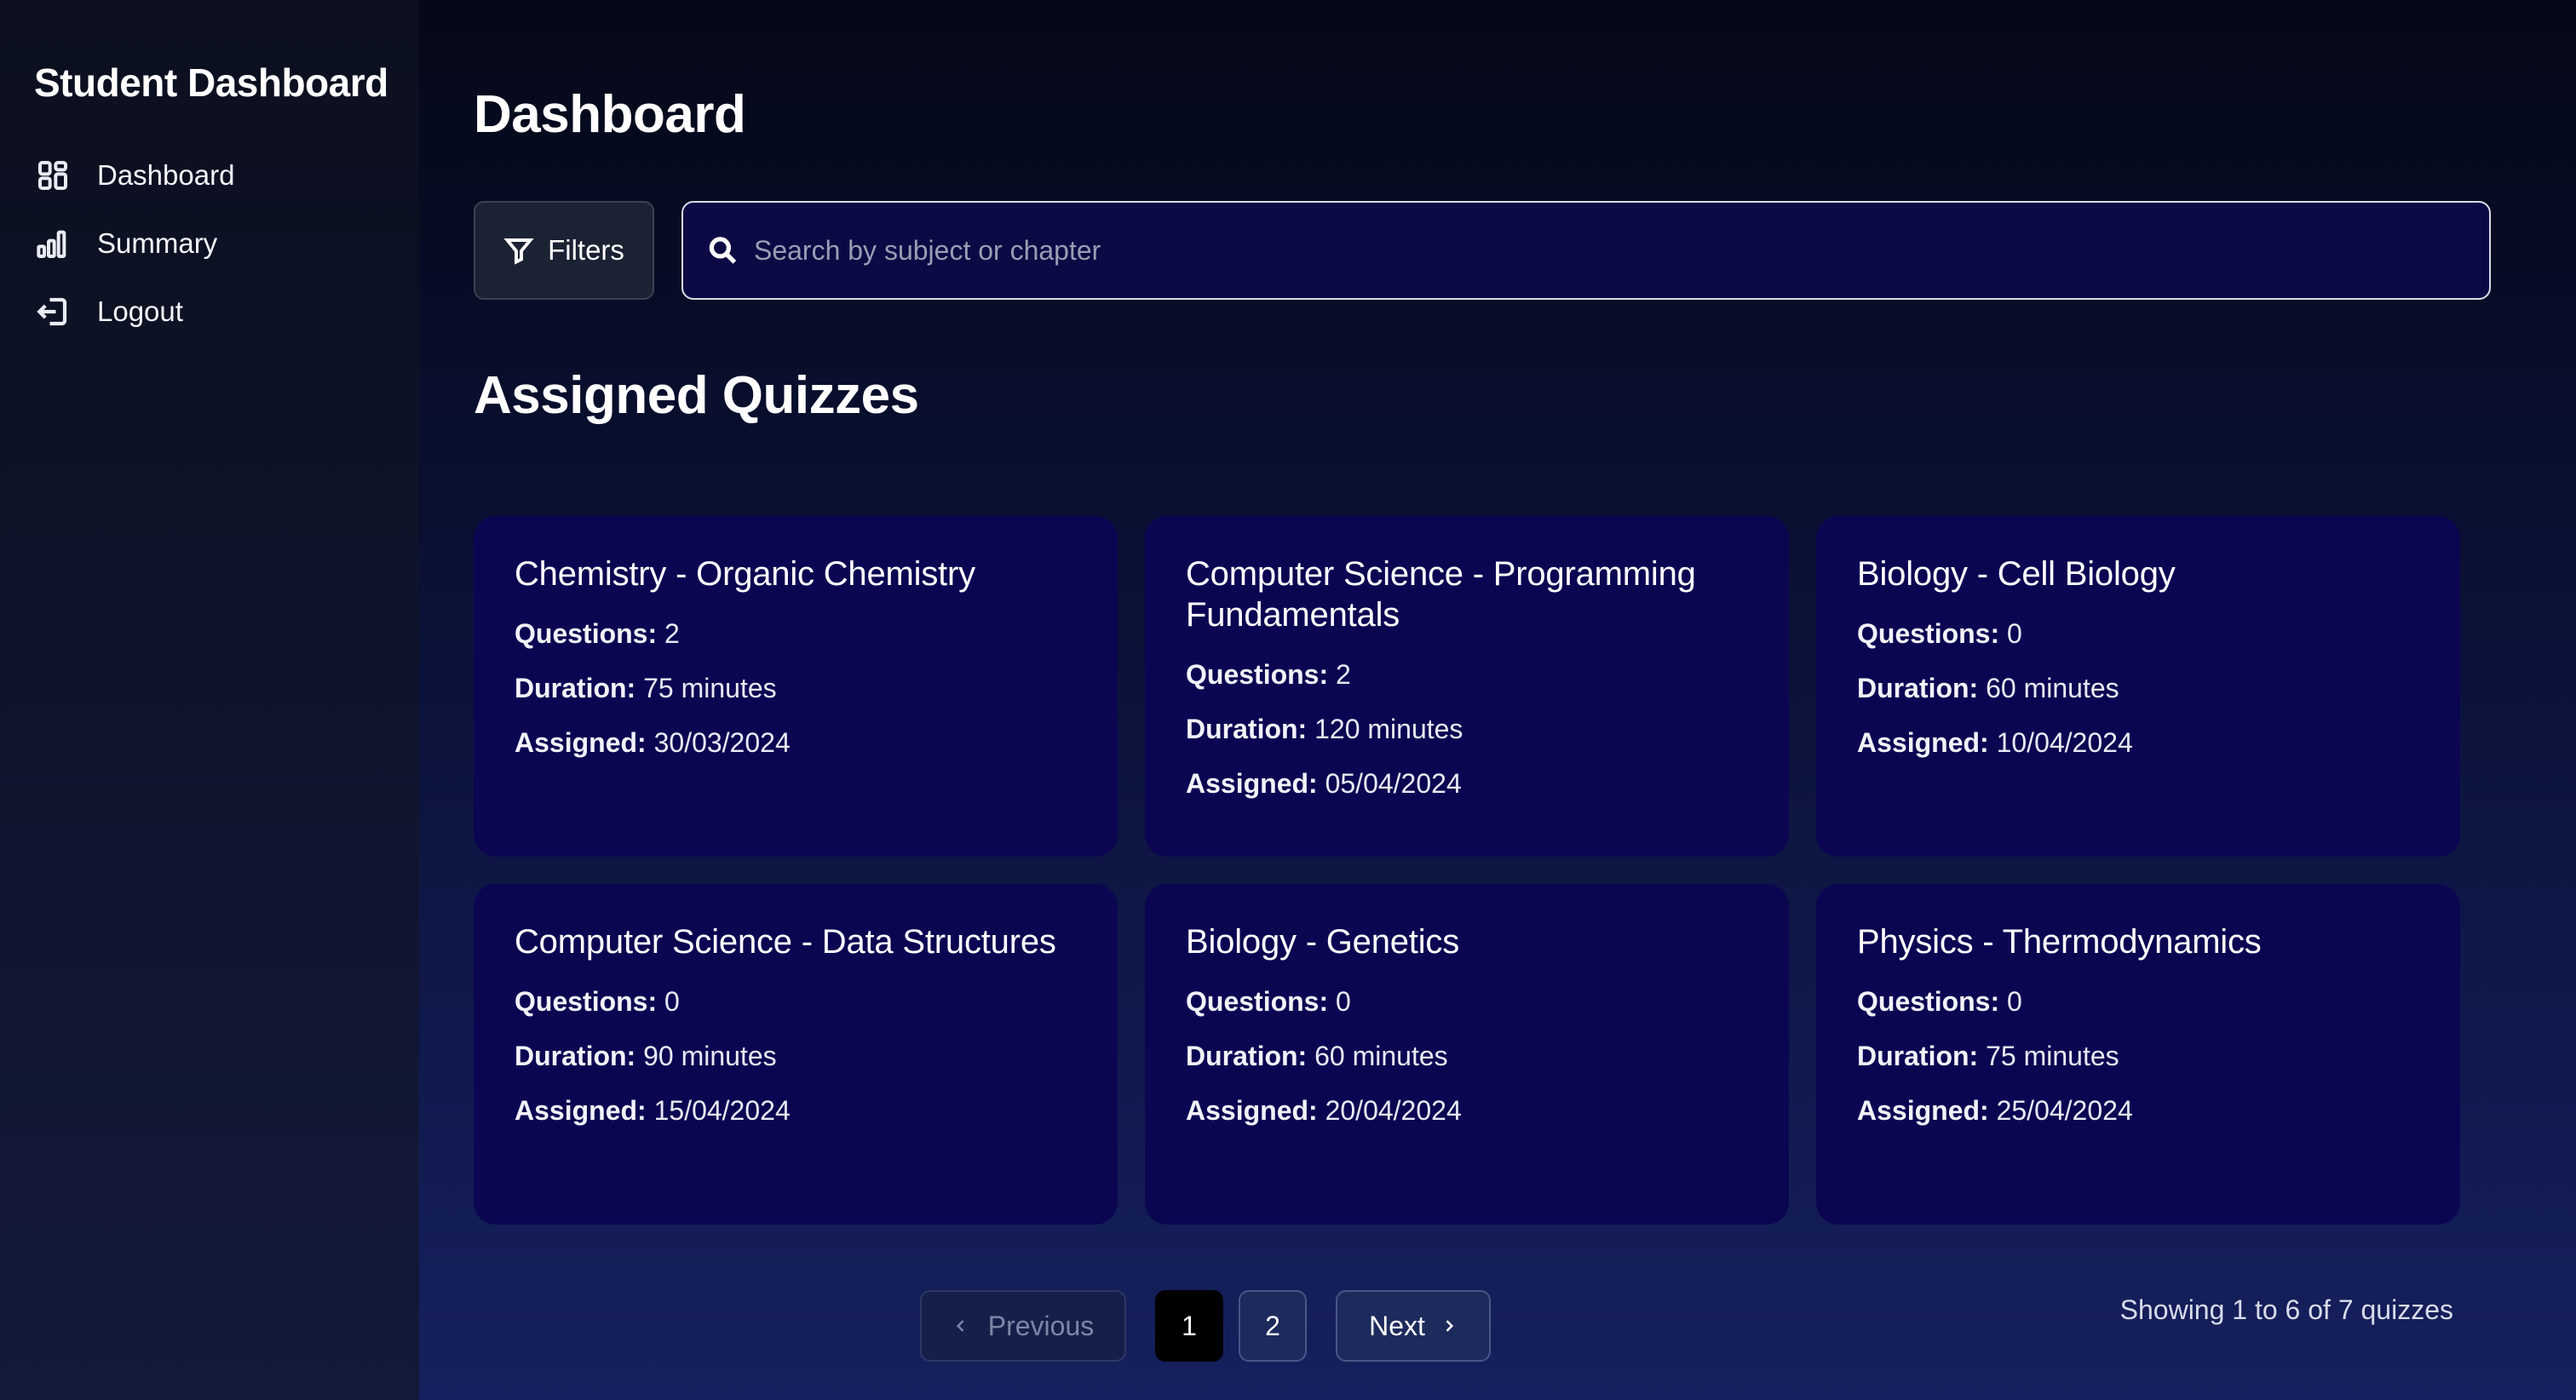 This screenshot has width=2576, height=1400. Describe the element at coordinates (227, 312) in the screenshot. I see `sidebar-item-logout: Logout` at that location.